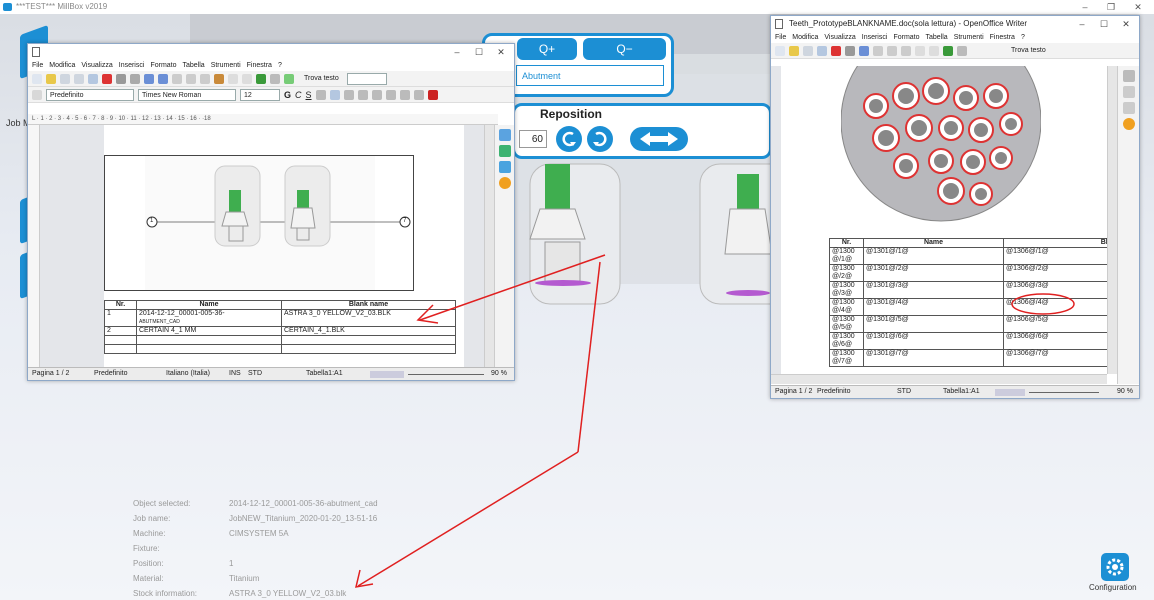  I want to click on configuration-button, so click(1115, 567).